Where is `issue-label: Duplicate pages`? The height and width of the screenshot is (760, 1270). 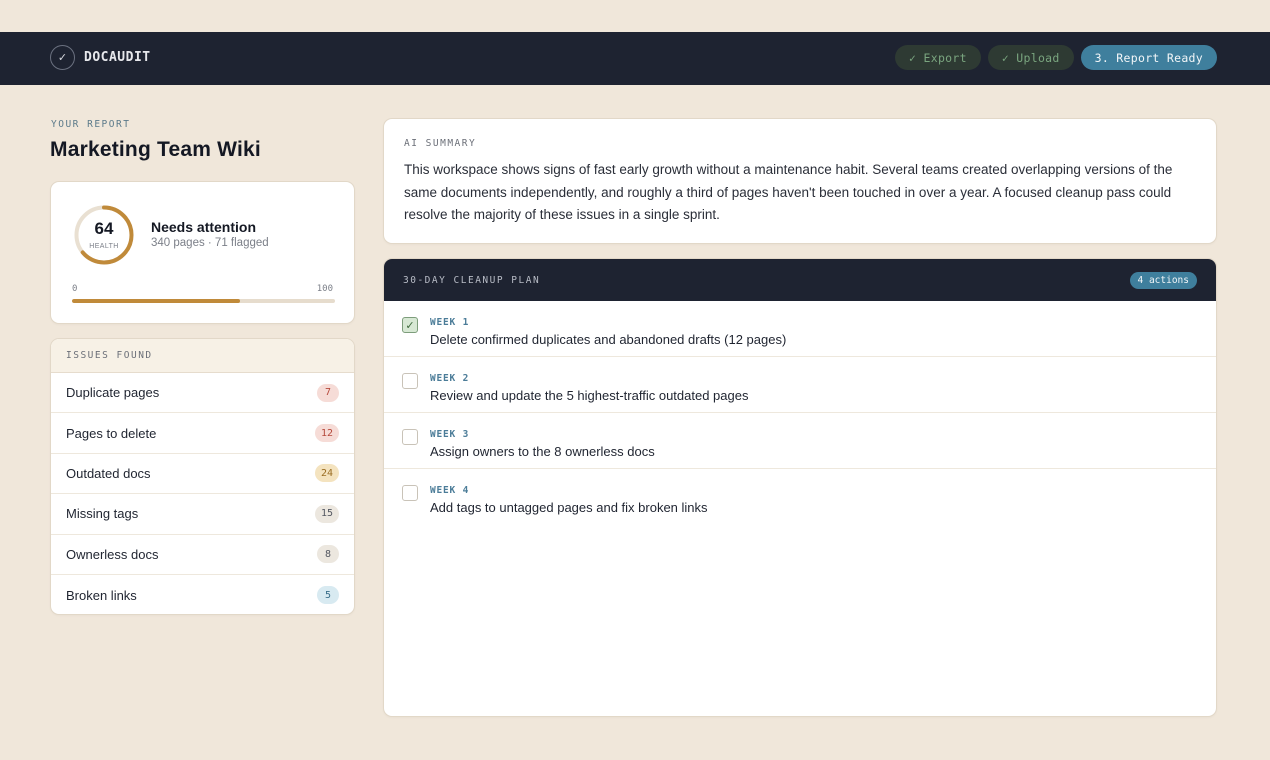
issue-label: Duplicate pages is located at coordinates (113, 393).